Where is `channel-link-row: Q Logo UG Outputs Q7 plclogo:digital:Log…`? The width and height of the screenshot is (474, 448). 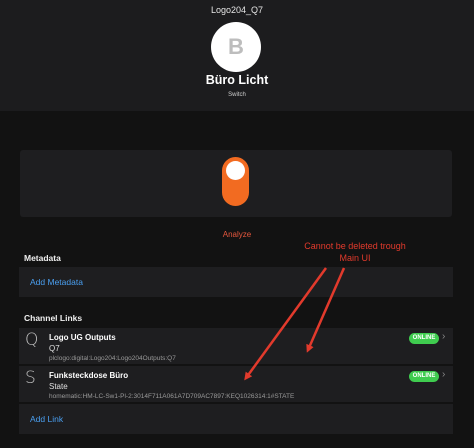 channel-link-row: Q Logo UG Outputs Q7 plclogo:digital:Log… is located at coordinates (236, 346).